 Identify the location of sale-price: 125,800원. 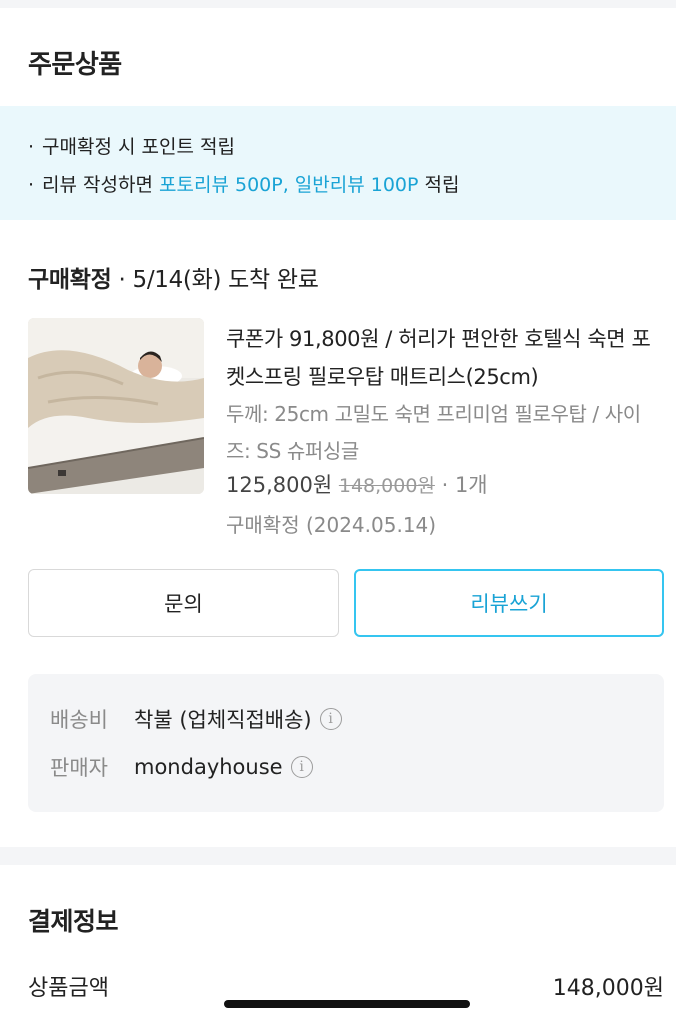
(279, 485).